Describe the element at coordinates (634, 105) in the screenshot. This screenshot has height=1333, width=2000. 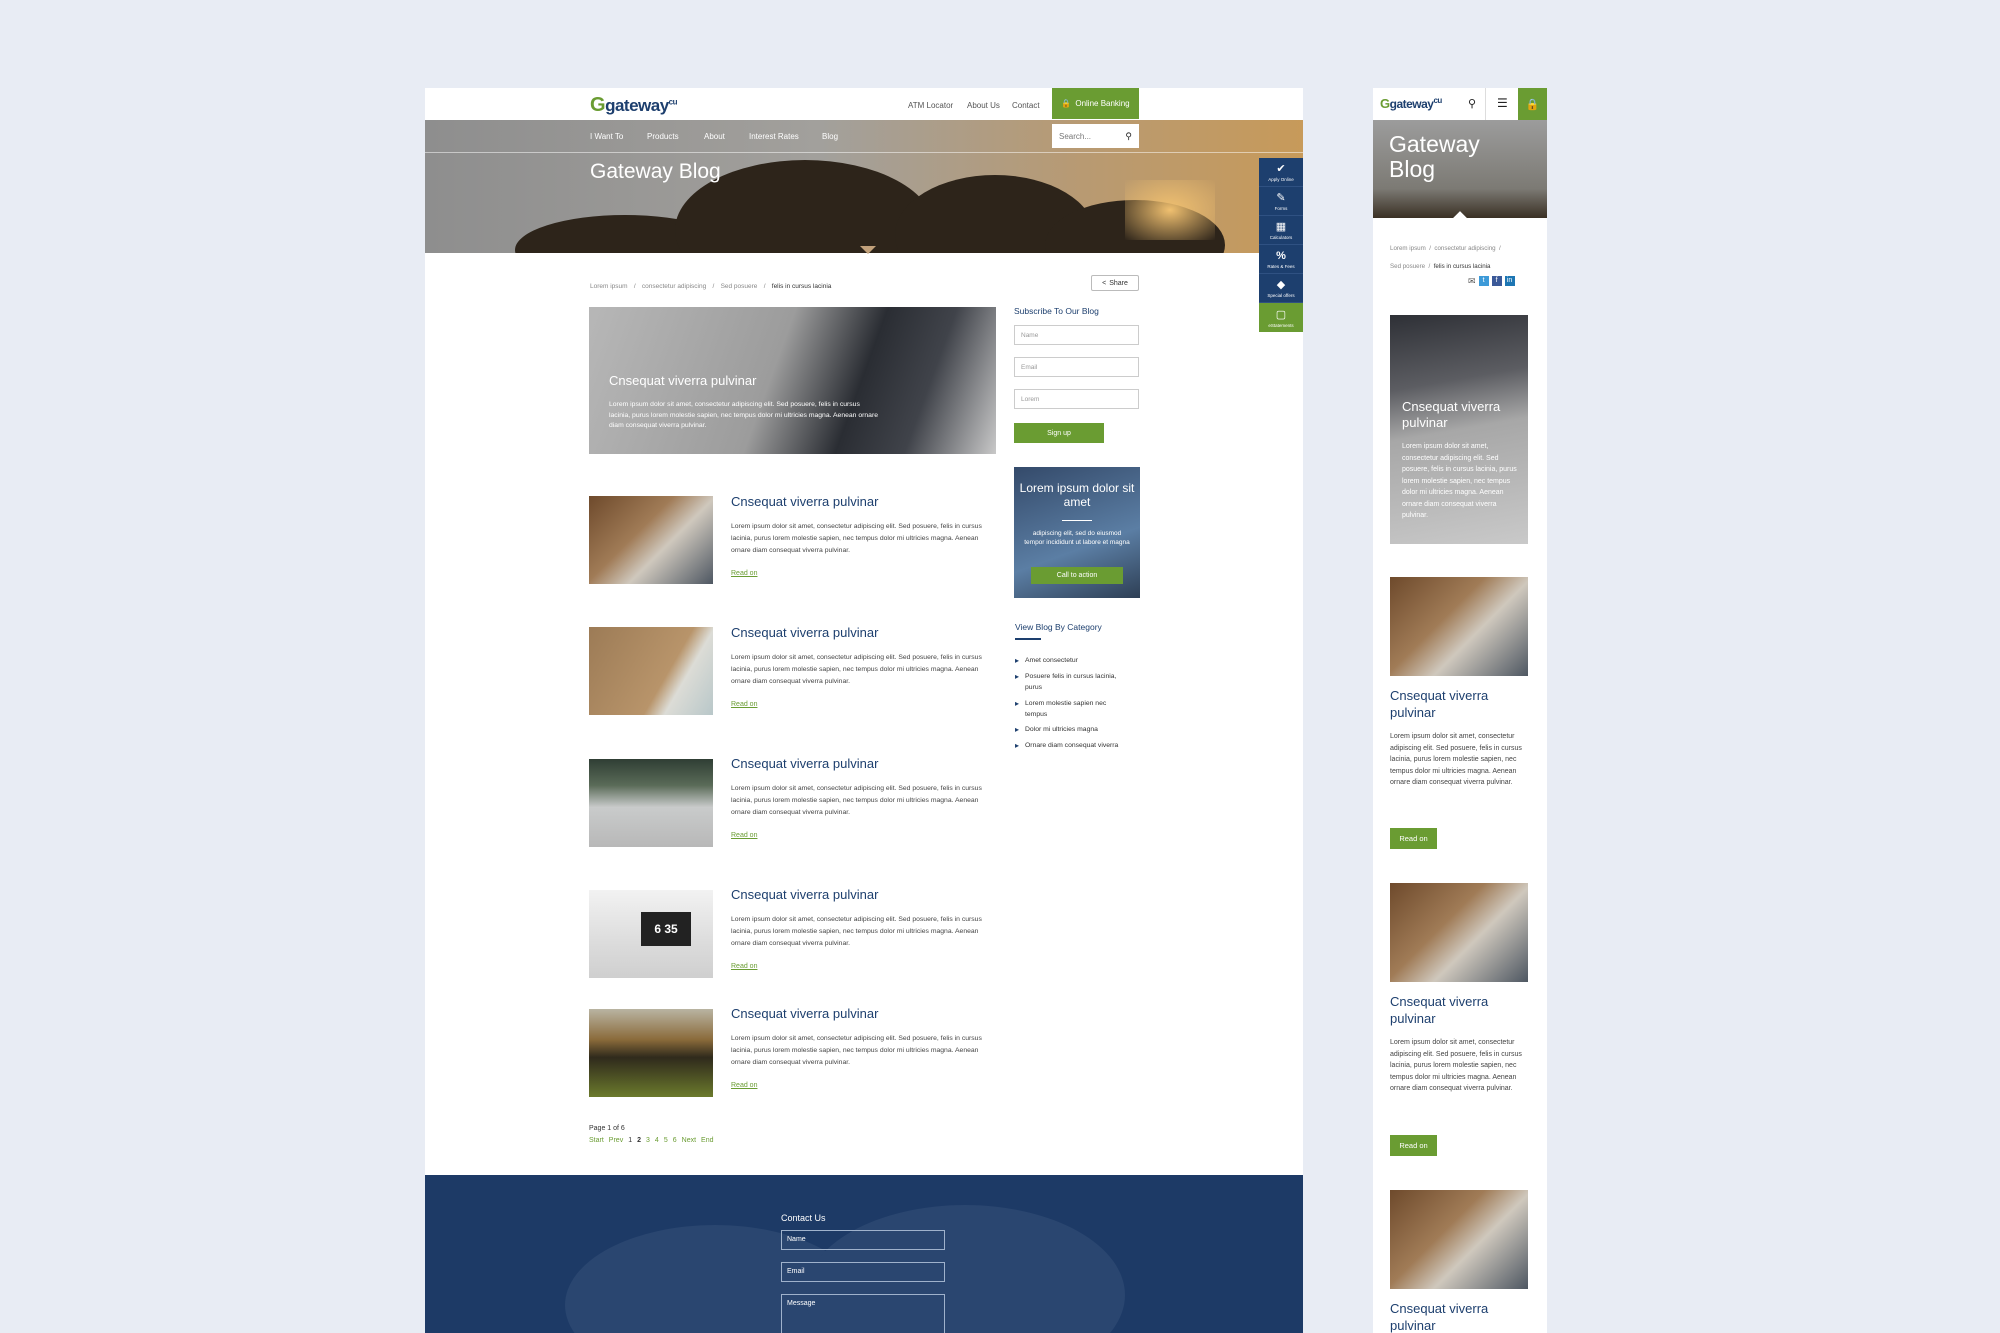
I see `logo: Ggatewaycu` at that location.